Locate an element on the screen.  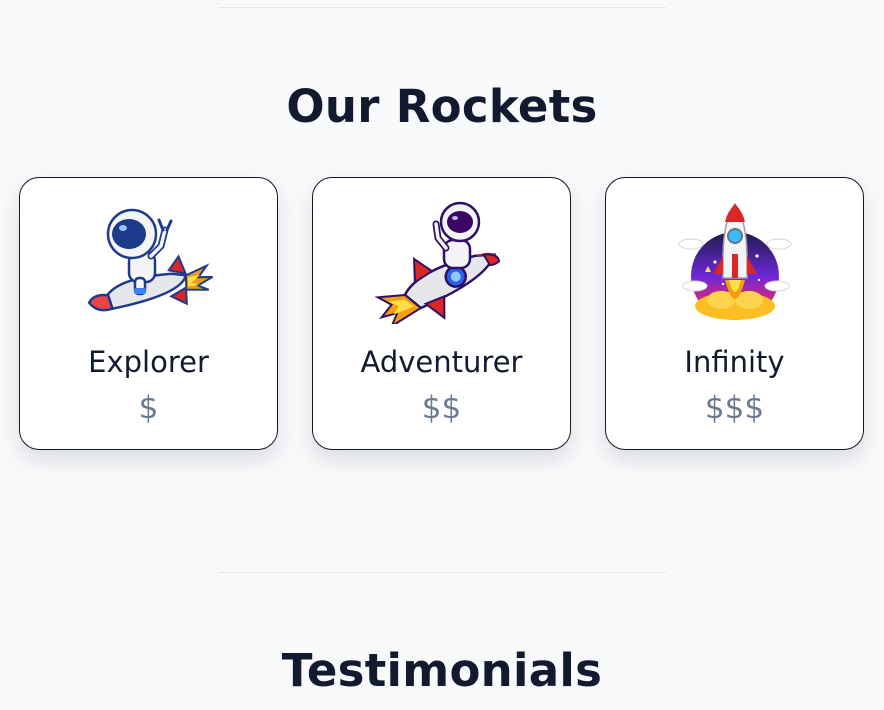
rocket-card-infinity: Infinity $$$ is located at coordinates (734, 313).